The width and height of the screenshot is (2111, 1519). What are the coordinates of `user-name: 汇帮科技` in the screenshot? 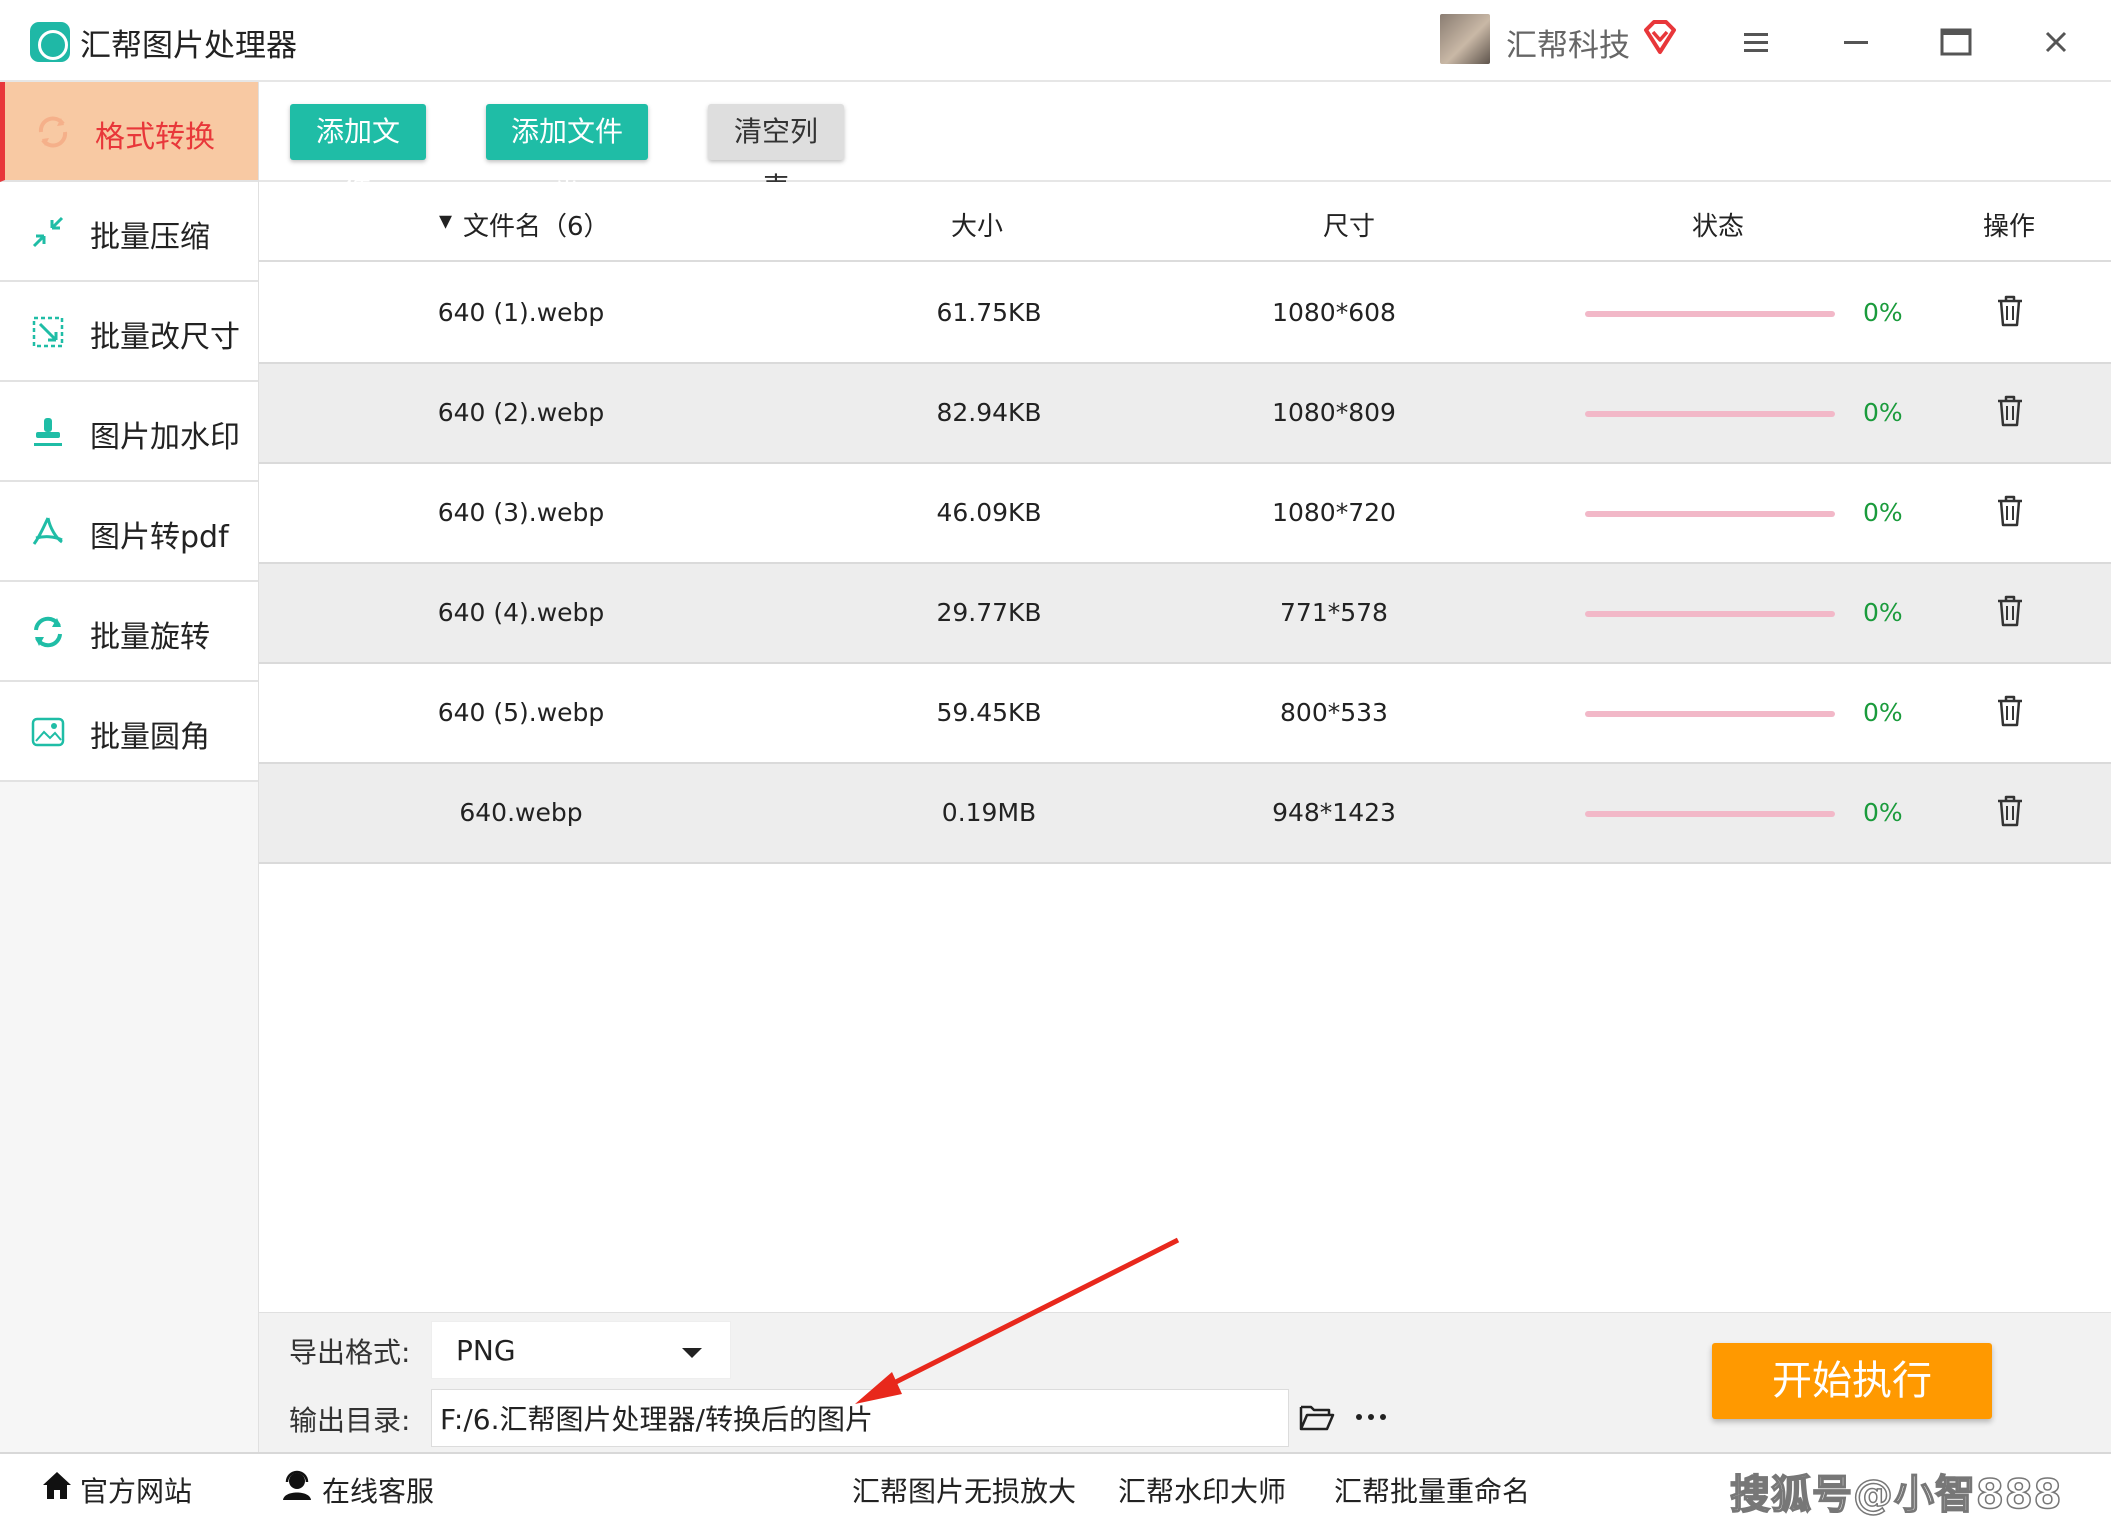 It's located at (1568, 42).